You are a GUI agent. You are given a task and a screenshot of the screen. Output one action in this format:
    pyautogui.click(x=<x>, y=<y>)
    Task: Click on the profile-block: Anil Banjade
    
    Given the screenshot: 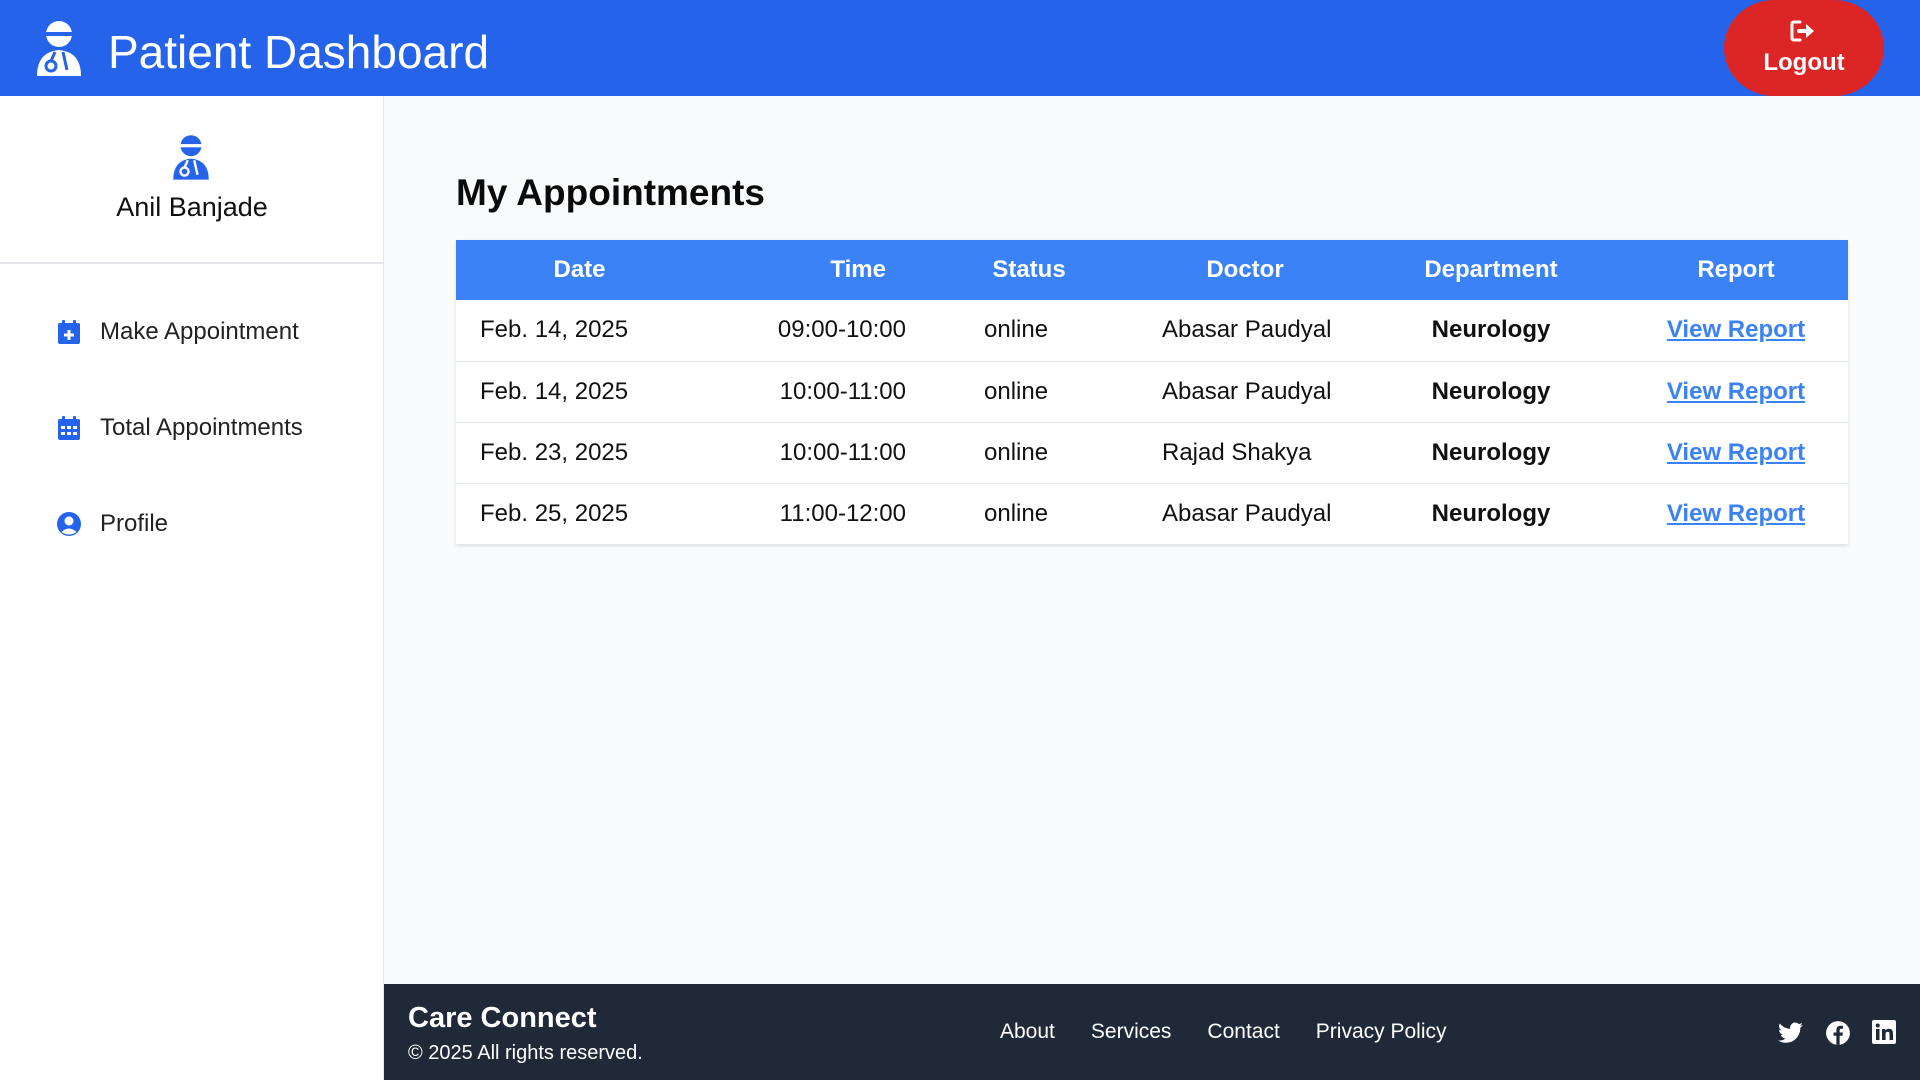 What is the action you would take?
    pyautogui.click(x=192, y=180)
    